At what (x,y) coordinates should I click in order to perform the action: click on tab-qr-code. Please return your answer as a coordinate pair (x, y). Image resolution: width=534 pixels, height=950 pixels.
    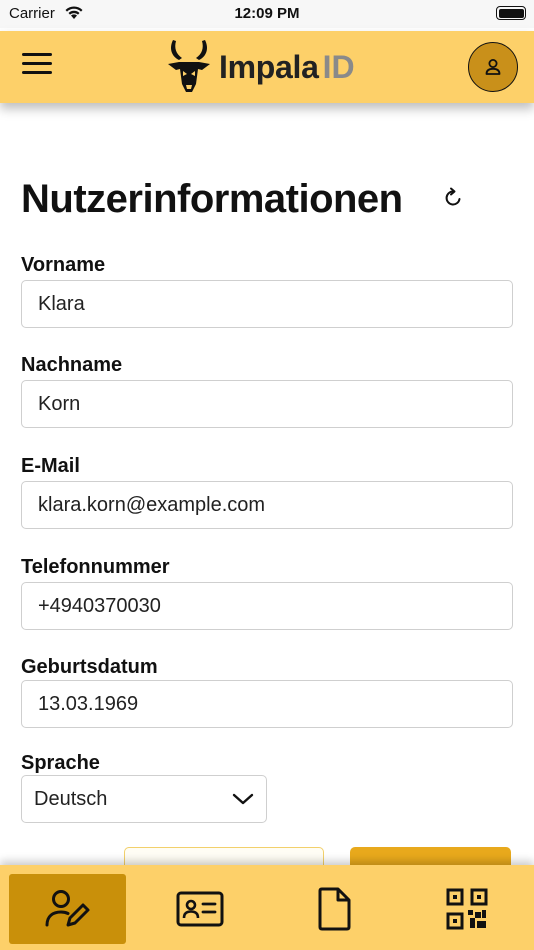
    Looking at the image, I should click on (466, 909).